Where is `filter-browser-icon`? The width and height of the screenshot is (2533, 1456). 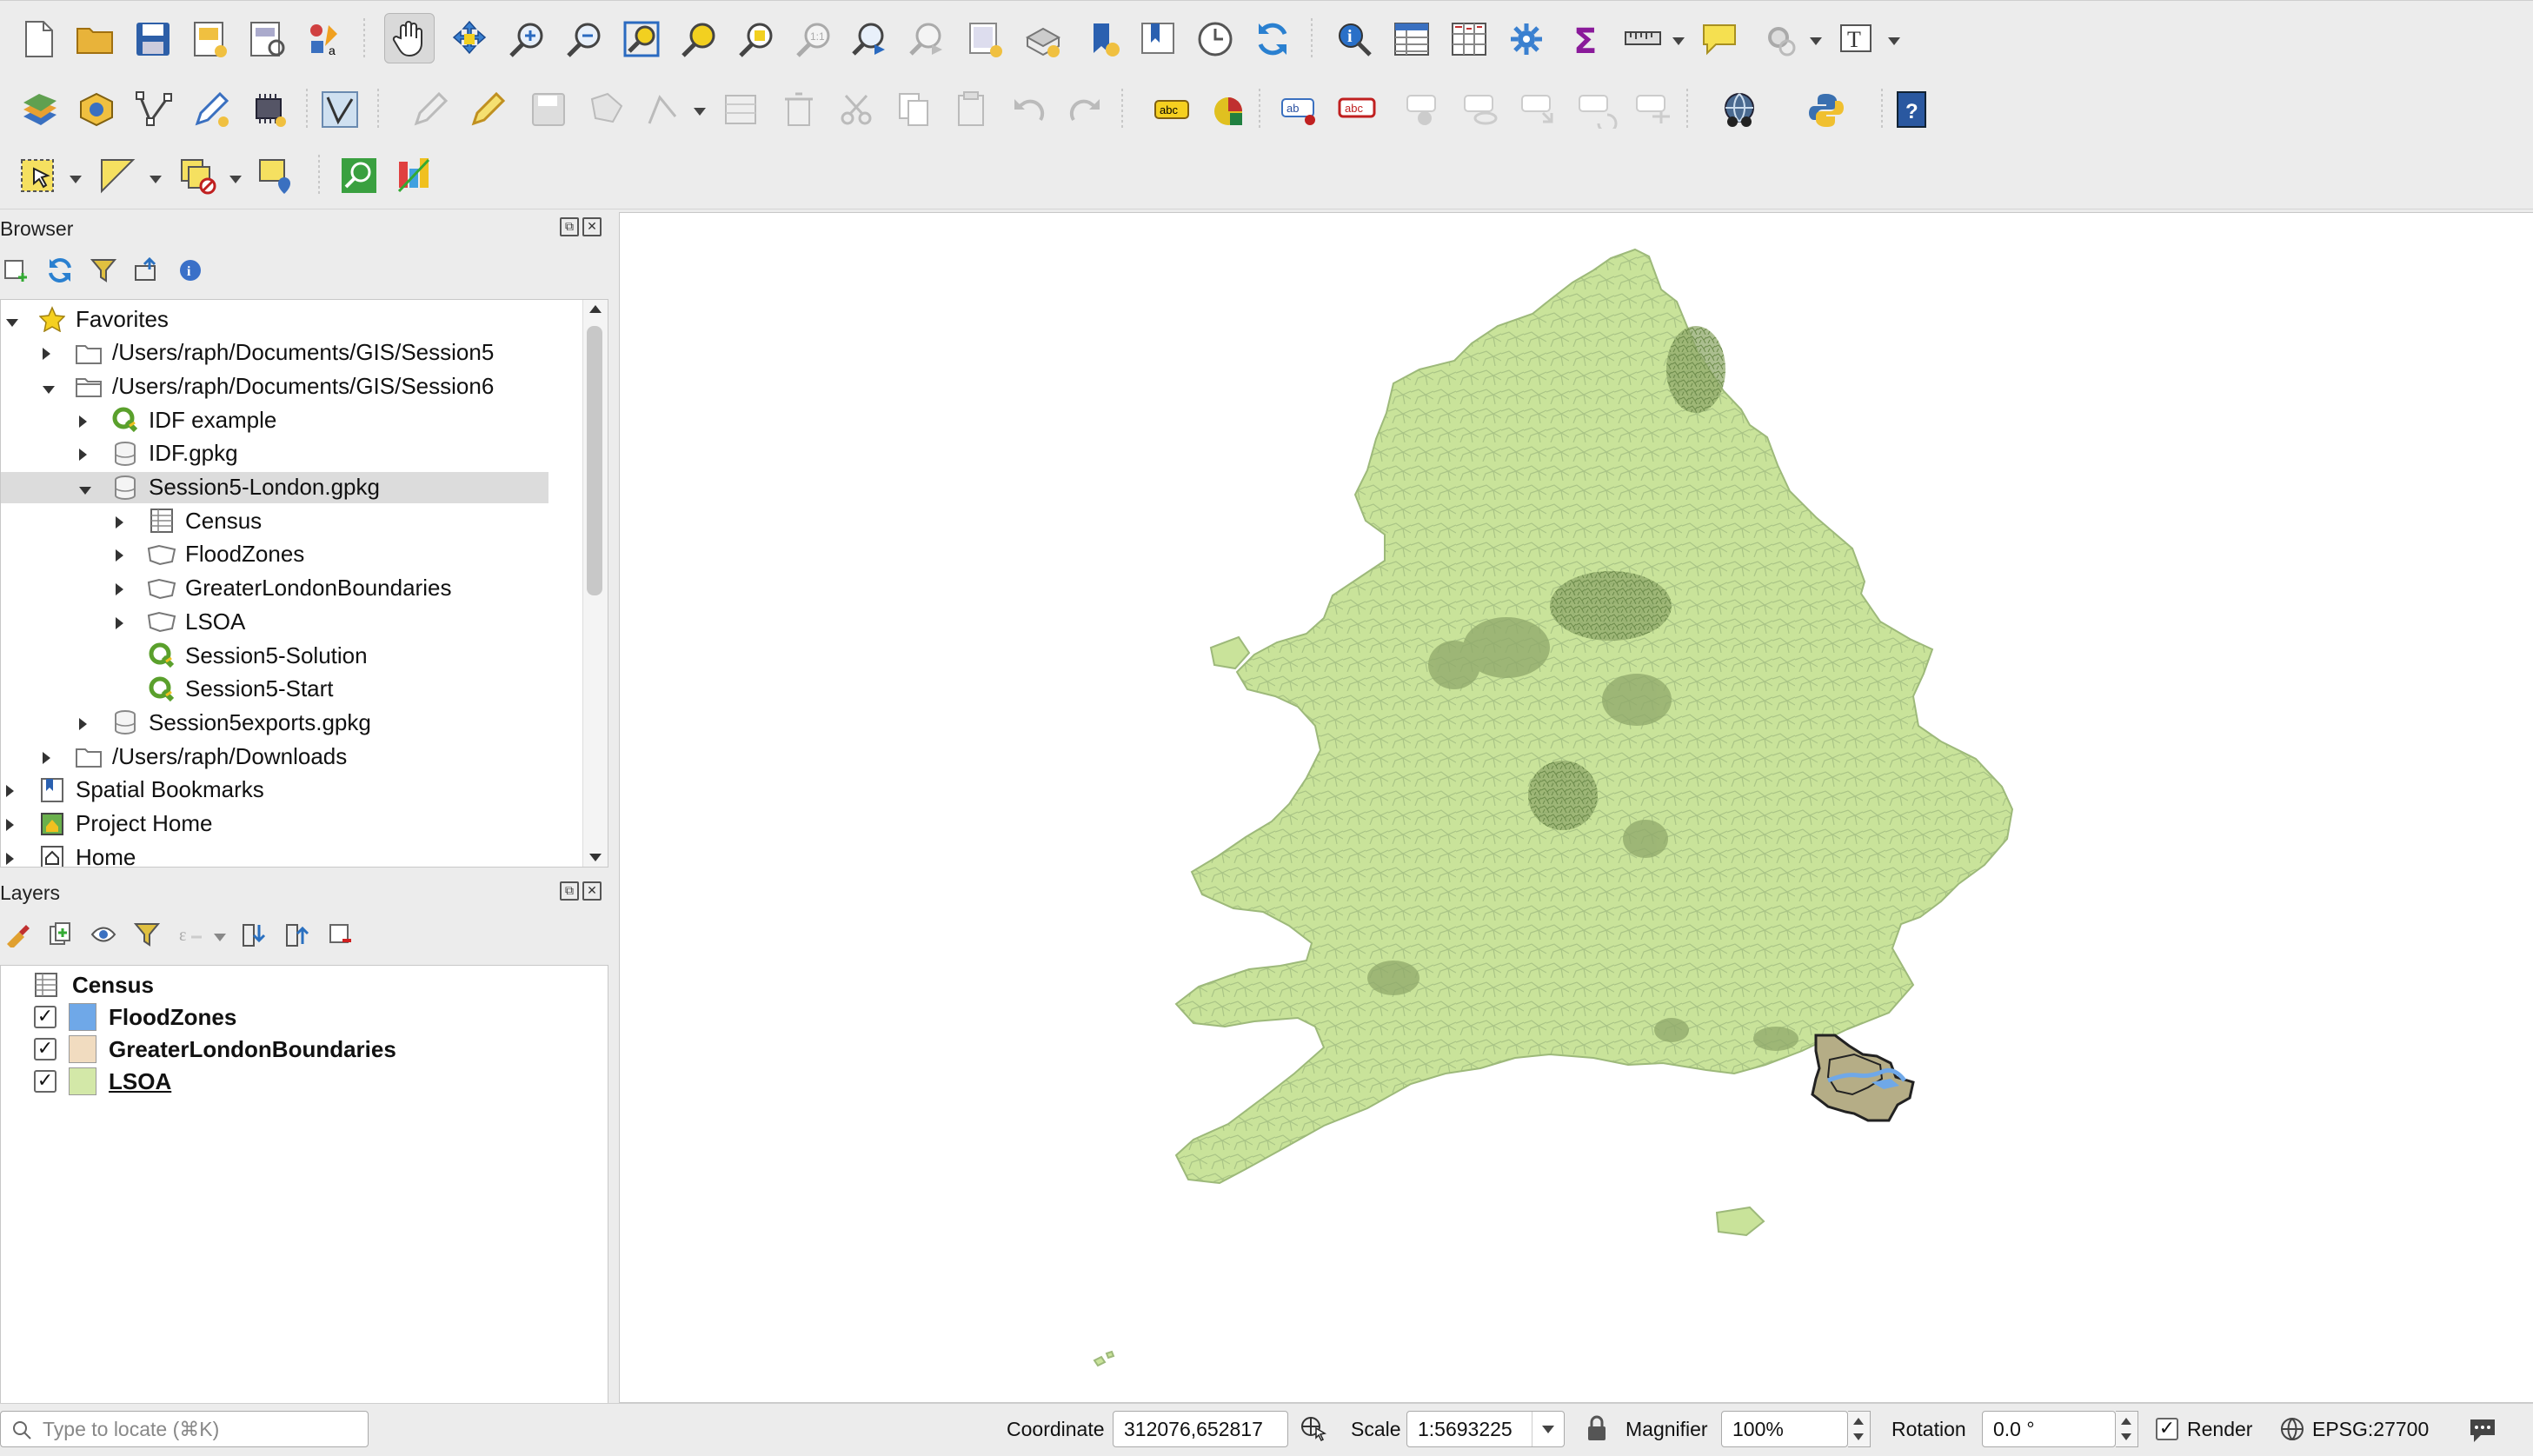 filter-browser-icon is located at coordinates (103, 270).